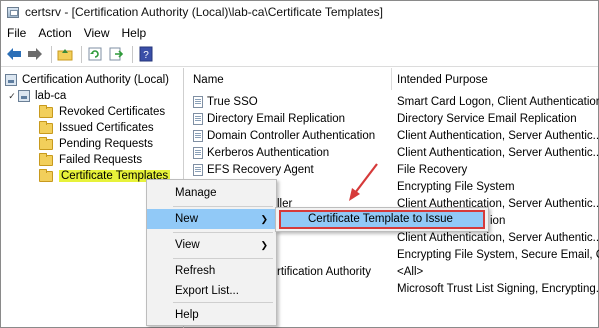 This screenshot has height=328, width=599. Describe the element at coordinates (12, 96) in the screenshot. I see `chevron-down-icon: ✓` at that location.